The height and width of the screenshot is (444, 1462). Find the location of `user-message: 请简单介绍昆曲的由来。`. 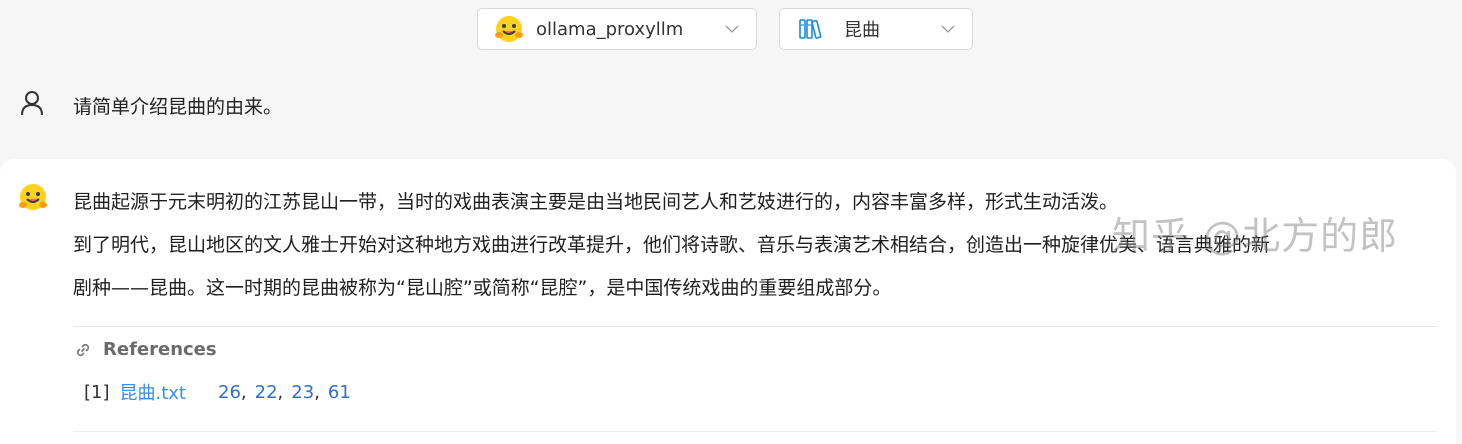

user-message: 请简单介绍昆曲的由来。 is located at coordinates (731, 105).